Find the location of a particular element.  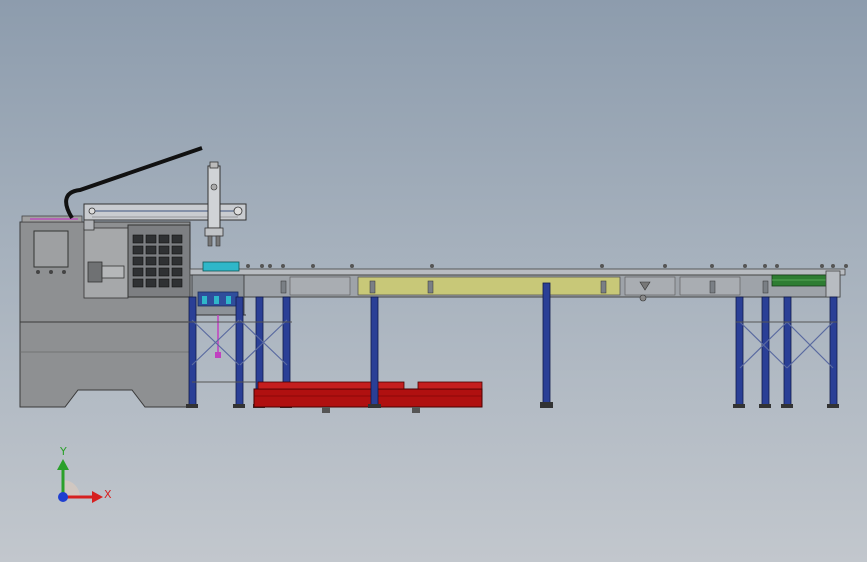

cyan-loading-block is located at coordinates (221, 266).